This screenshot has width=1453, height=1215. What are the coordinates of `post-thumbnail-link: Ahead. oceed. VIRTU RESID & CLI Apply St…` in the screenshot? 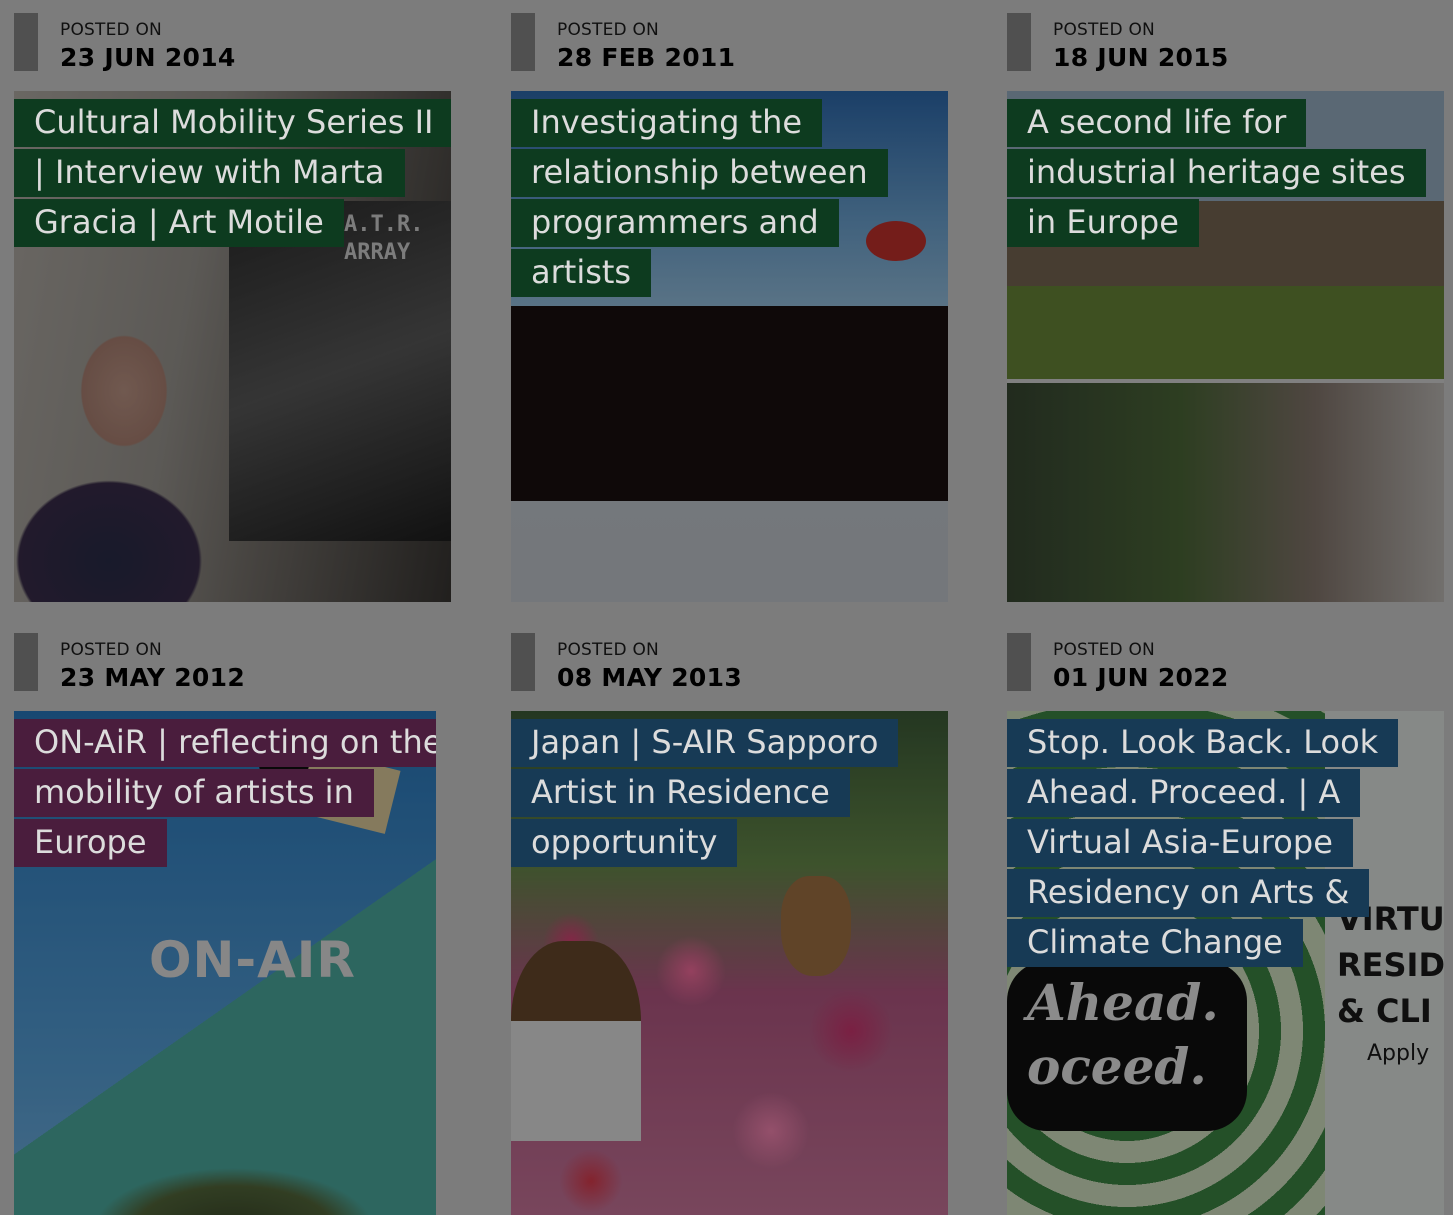 It's located at (1225, 963).